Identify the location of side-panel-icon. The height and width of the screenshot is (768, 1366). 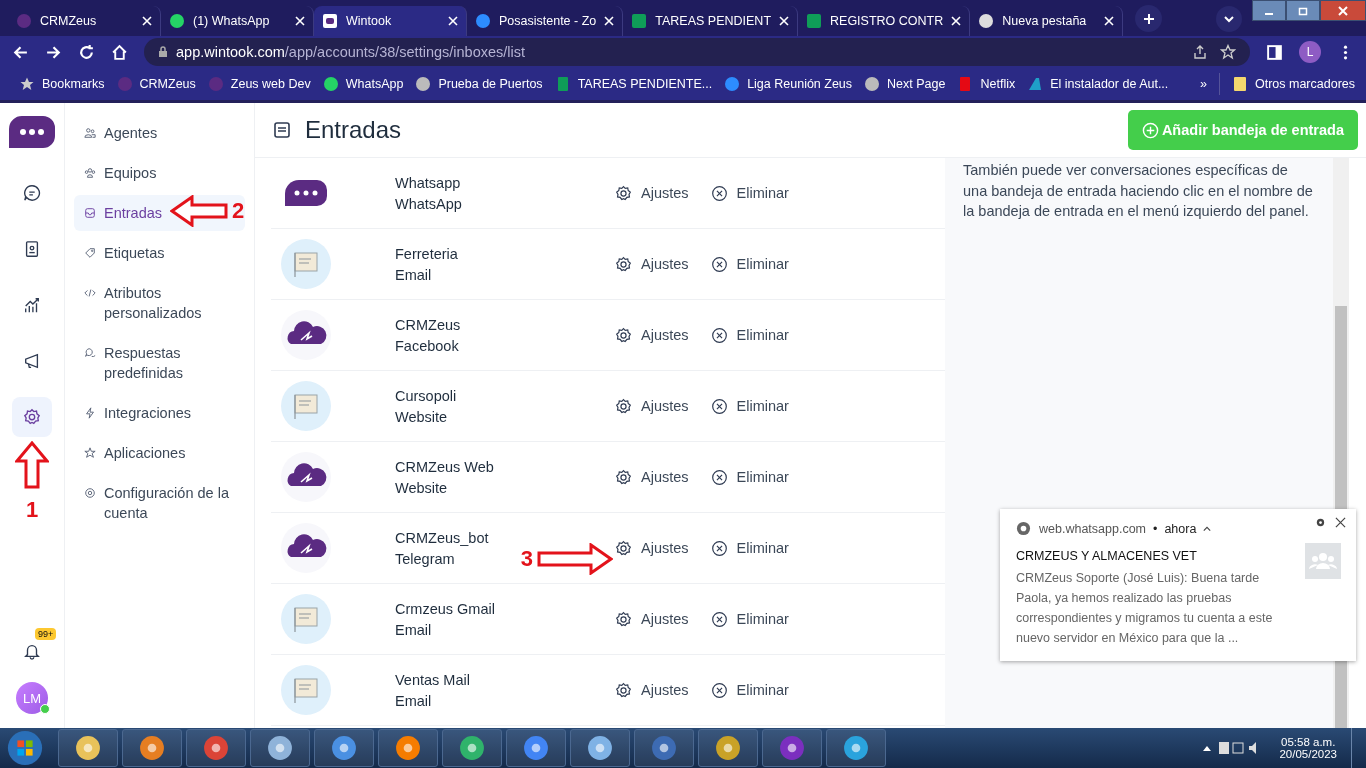
(1274, 52).